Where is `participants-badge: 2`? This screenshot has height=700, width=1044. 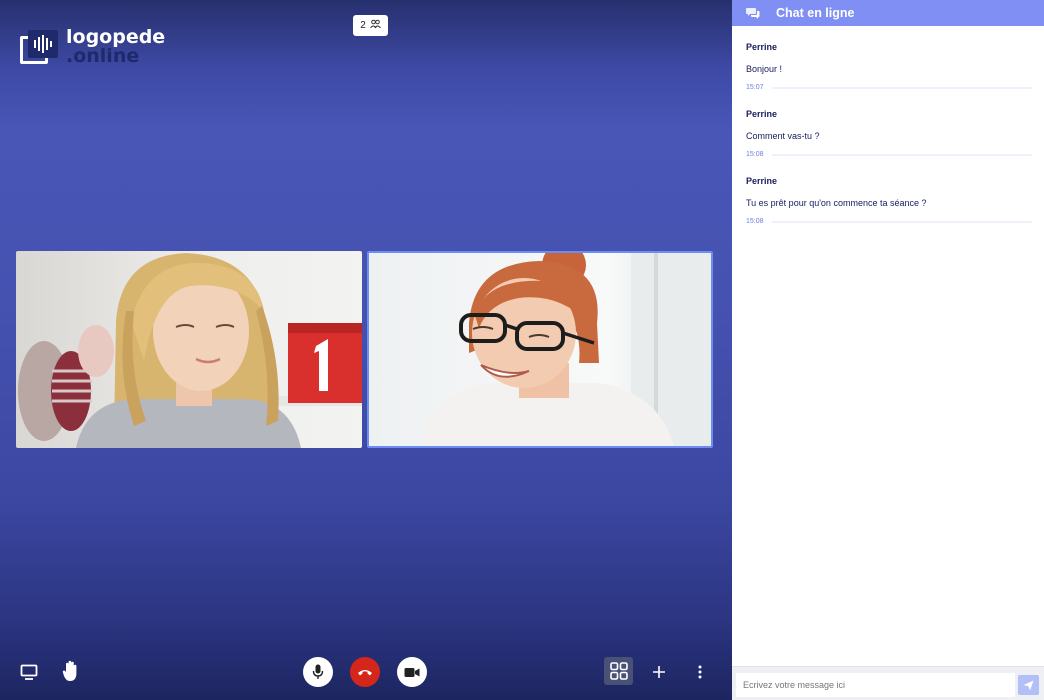
participants-badge: 2 is located at coordinates (370, 25).